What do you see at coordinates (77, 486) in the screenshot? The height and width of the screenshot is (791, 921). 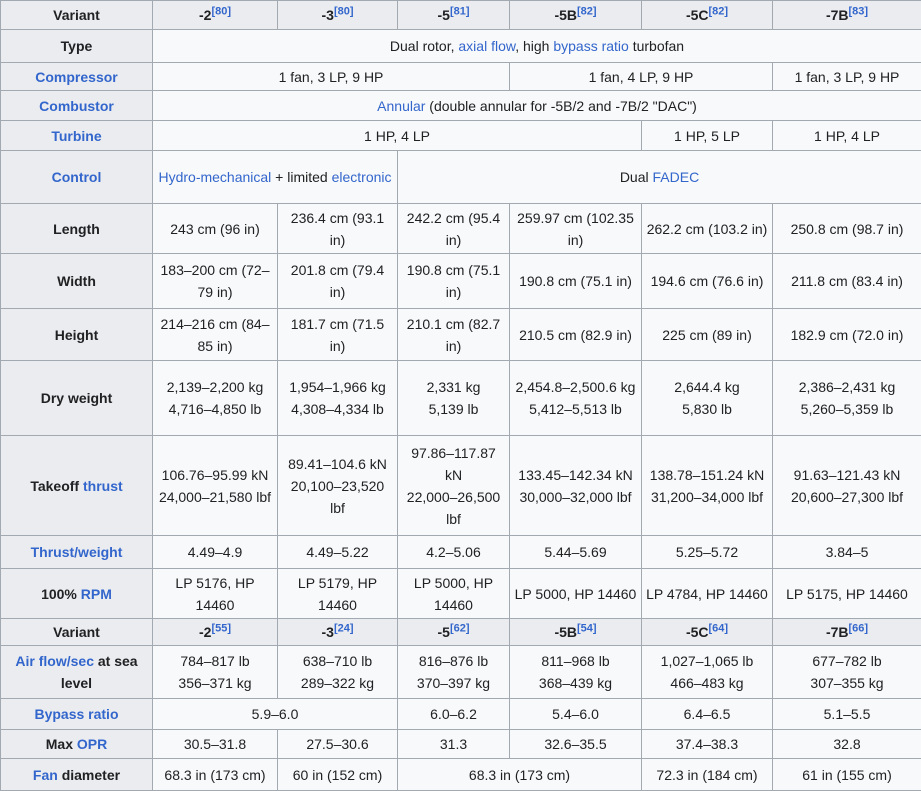 I see `row-label-takeoff-thrust: Takeoff thrust` at bounding box center [77, 486].